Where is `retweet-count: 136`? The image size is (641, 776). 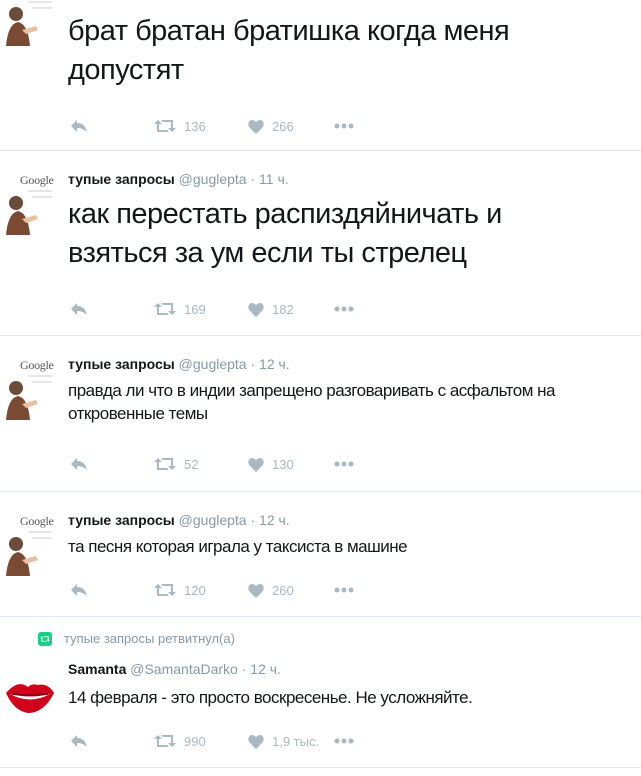
retweet-count: 136 is located at coordinates (195, 126).